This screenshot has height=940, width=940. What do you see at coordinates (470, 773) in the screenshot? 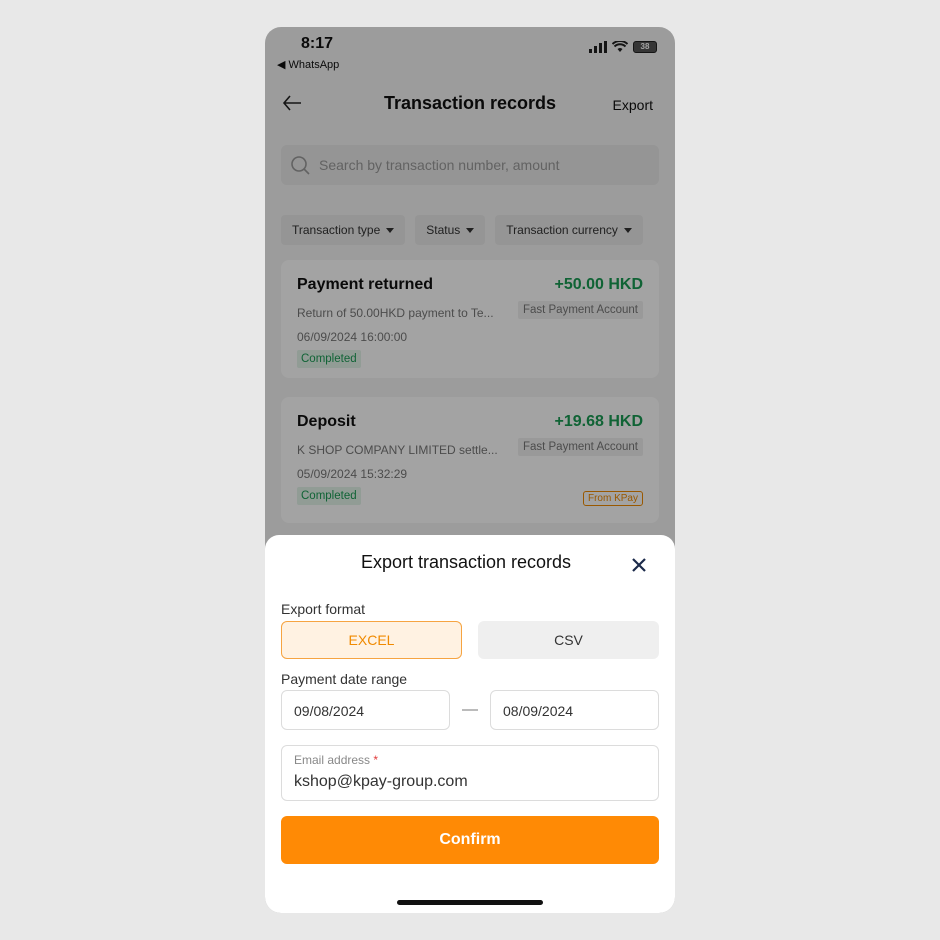
I see `email-field: Email address * kshop@kpay-group.com` at bounding box center [470, 773].